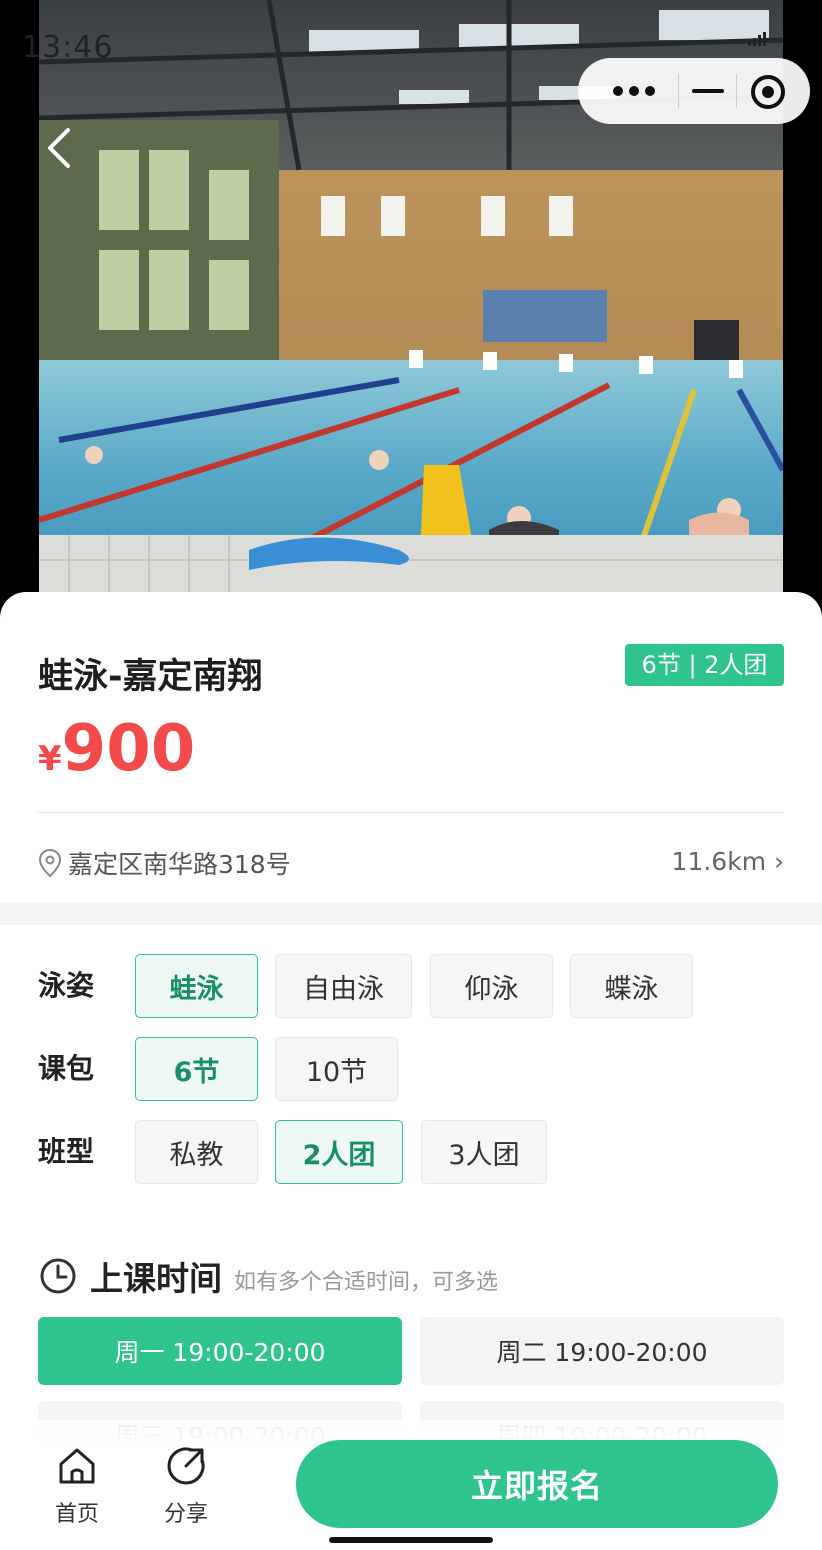 This screenshot has height=1550, width=822. I want to click on distance-link: 11.6km ›, so click(728, 861).